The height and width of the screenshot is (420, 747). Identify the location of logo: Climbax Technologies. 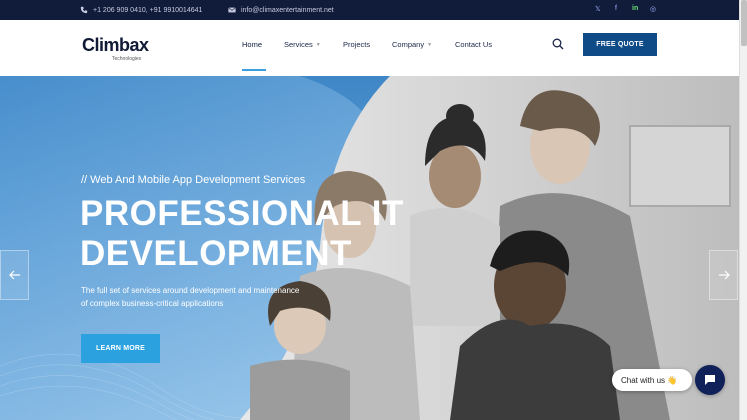
(122, 49).